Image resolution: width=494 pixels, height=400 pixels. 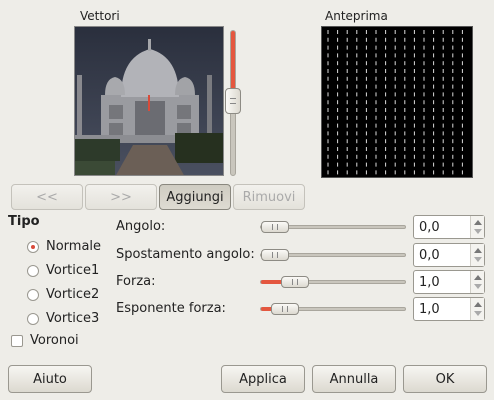 What do you see at coordinates (72, 294) in the screenshot?
I see `radio-vortice2-label: Vortice2` at bounding box center [72, 294].